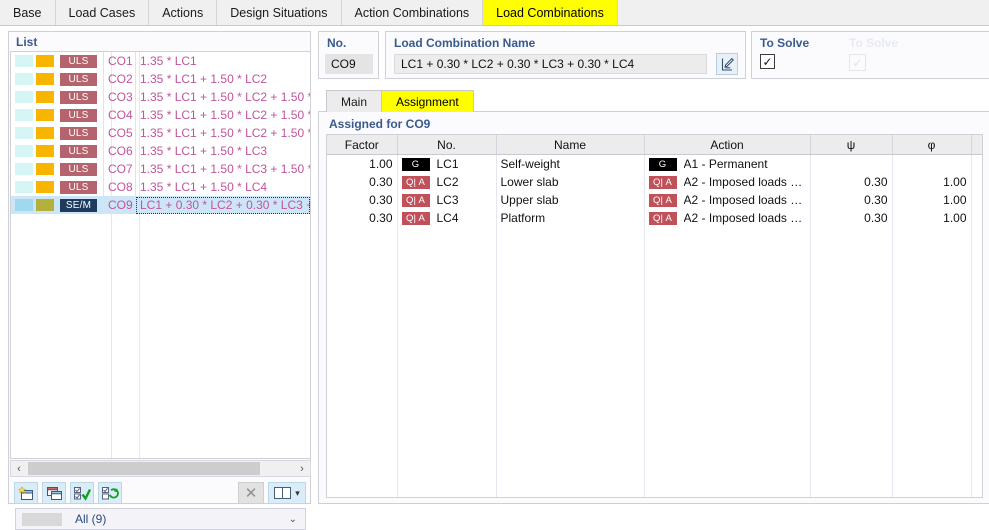 The image size is (989, 530). Describe the element at coordinates (91, 519) in the screenshot. I see `filter-label: All (9)` at that location.